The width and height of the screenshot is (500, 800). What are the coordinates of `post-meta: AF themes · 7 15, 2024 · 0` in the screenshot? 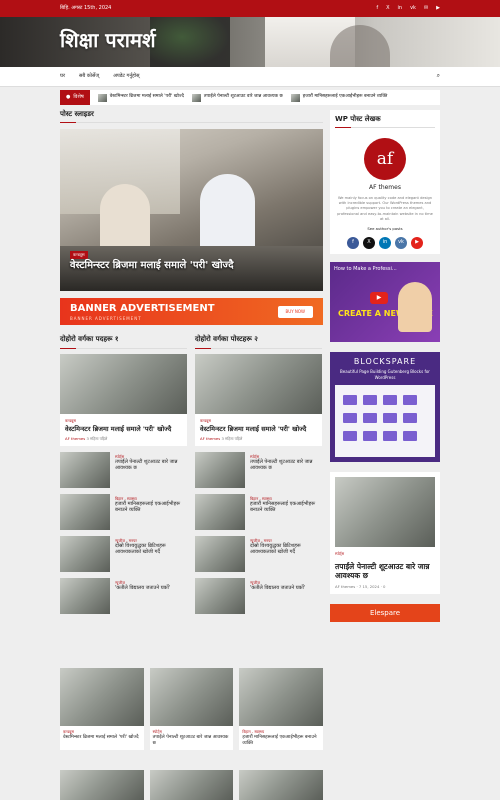 It's located at (360, 587).